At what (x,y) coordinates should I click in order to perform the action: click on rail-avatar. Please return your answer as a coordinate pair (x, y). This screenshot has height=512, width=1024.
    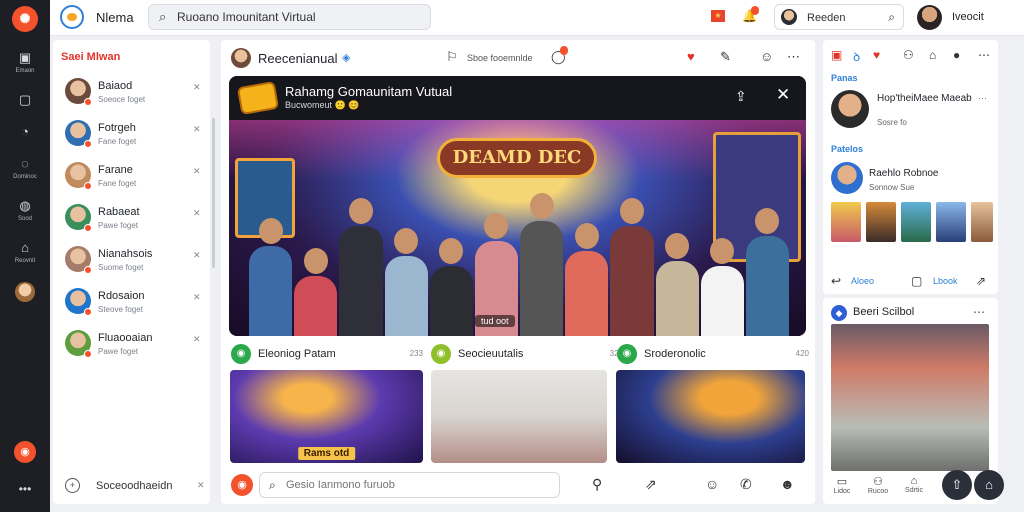
    Looking at the image, I should click on (25, 292).